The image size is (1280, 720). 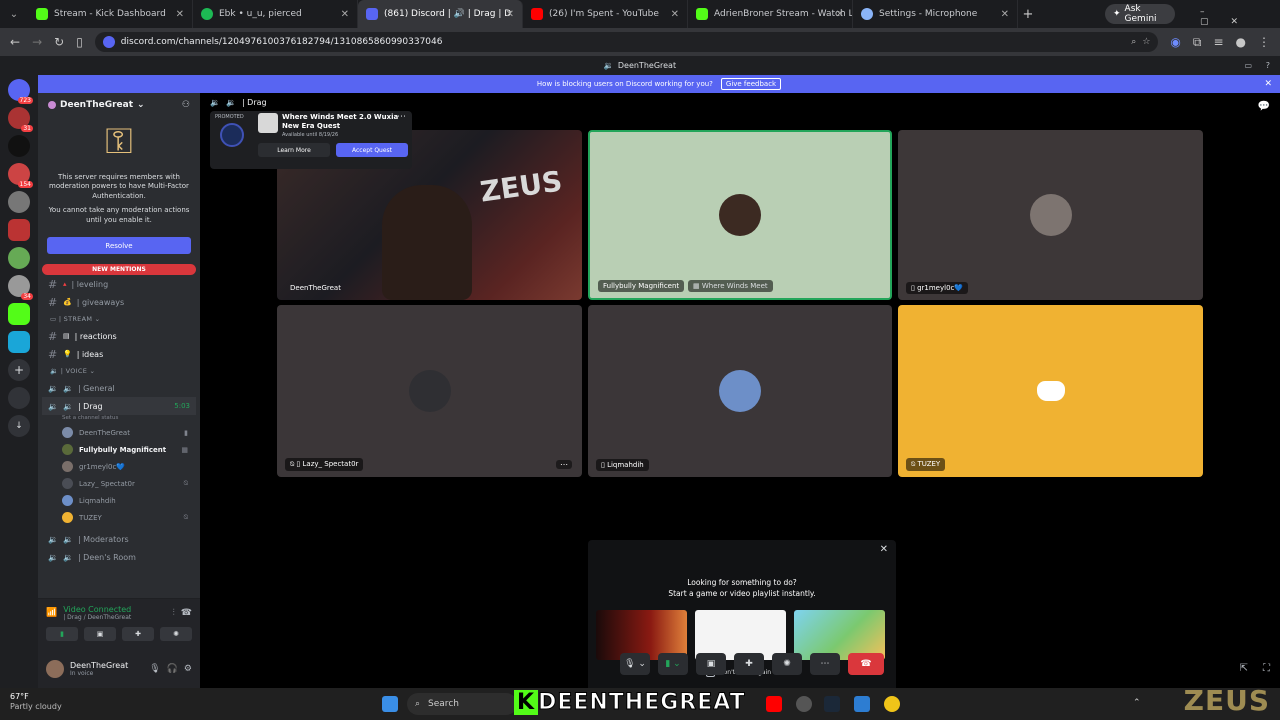 What do you see at coordinates (59, 42) in the screenshot?
I see `reload-icon: ↻` at bounding box center [59, 42].